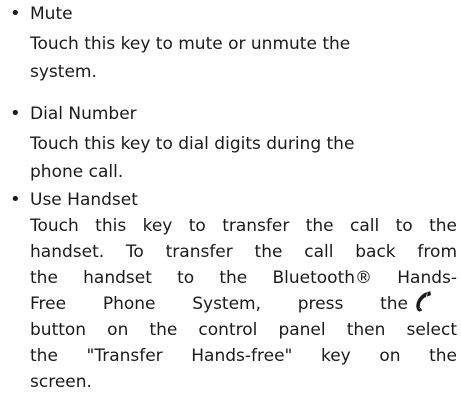 This screenshot has width=461, height=396. Describe the element at coordinates (51, 14) in the screenshot. I see `term-mute: Mute` at that location.